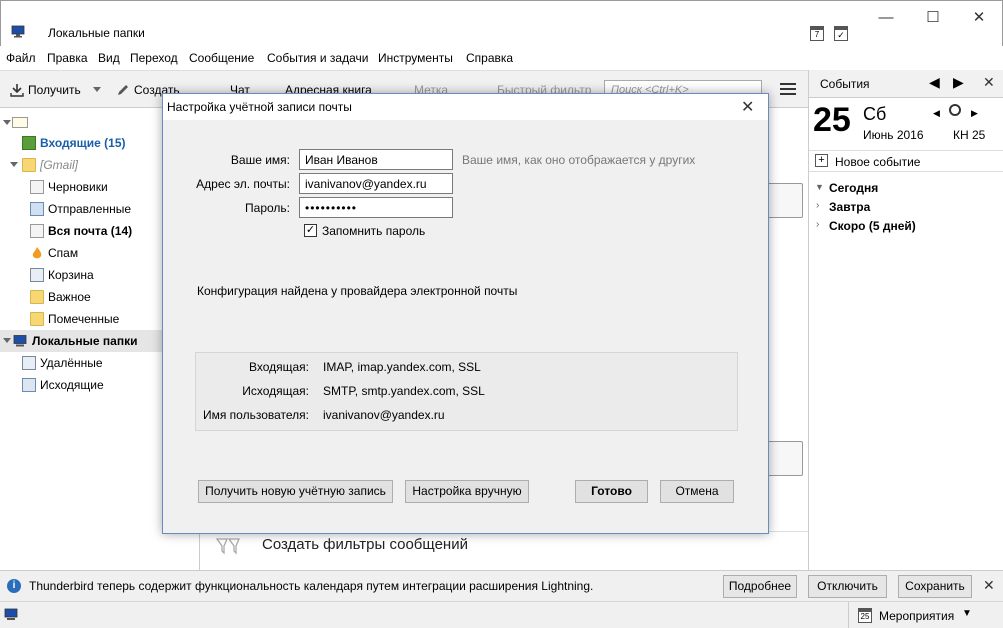  Describe the element at coordinates (697, 491) in the screenshot. I see `cancel-button: Отмена` at that location.